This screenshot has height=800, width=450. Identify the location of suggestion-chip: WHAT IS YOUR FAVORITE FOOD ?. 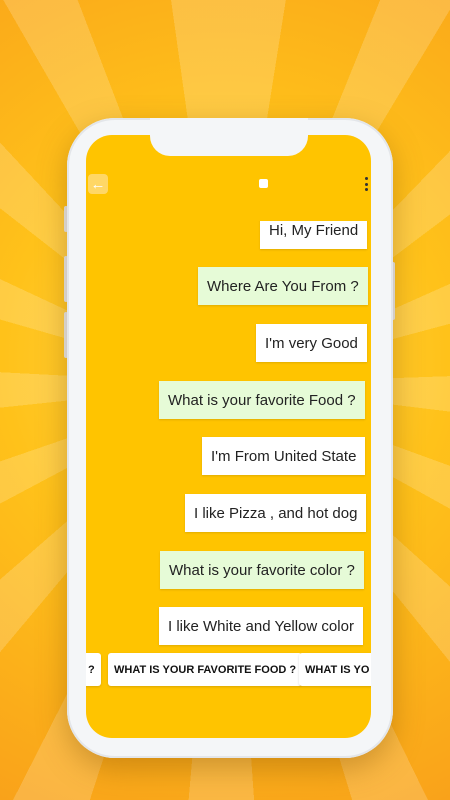
(205, 669).